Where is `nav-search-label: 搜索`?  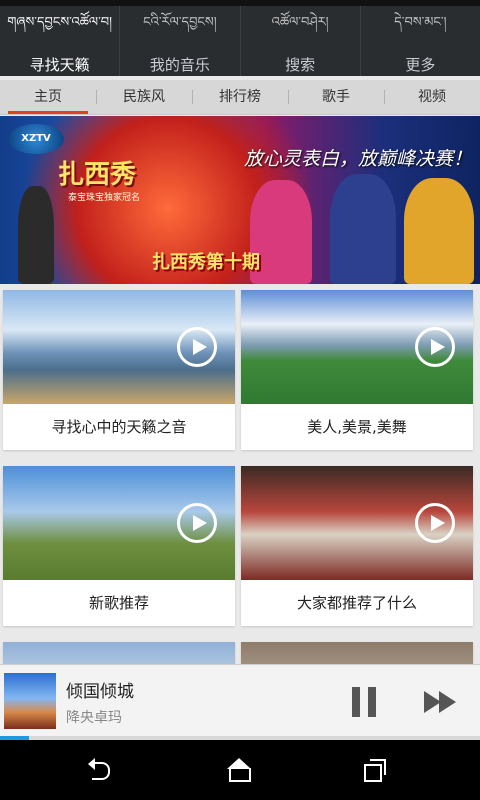 nav-search-label: 搜索 is located at coordinates (300, 65).